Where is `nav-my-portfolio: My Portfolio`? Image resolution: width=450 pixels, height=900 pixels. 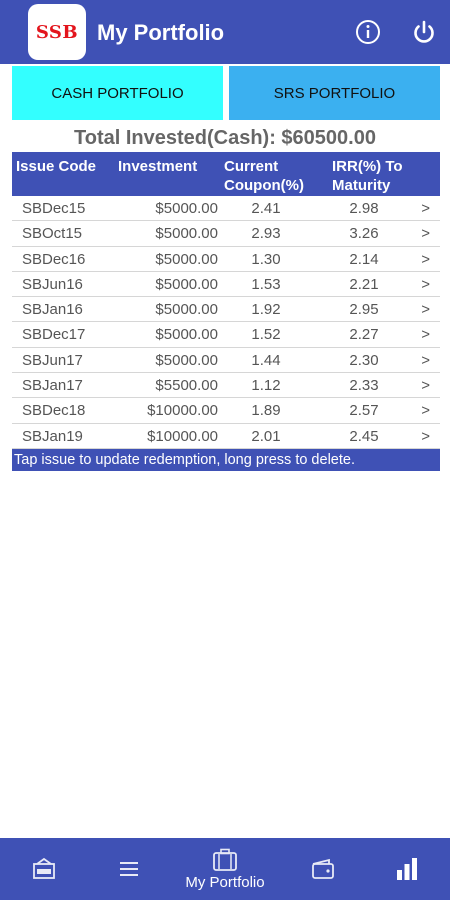 nav-my-portfolio: My Portfolio is located at coordinates (225, 869).